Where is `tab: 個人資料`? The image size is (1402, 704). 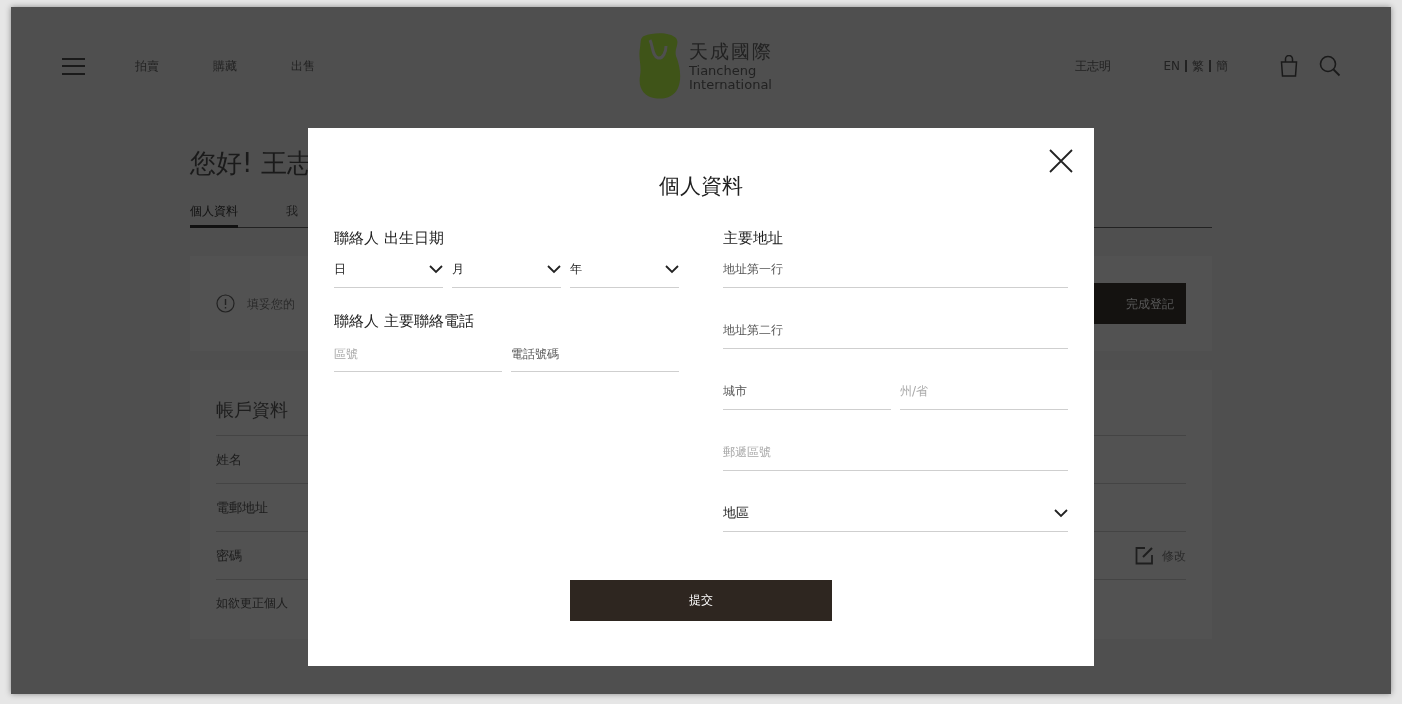 tab: 個人資料 is located at coordinates (214, 215).